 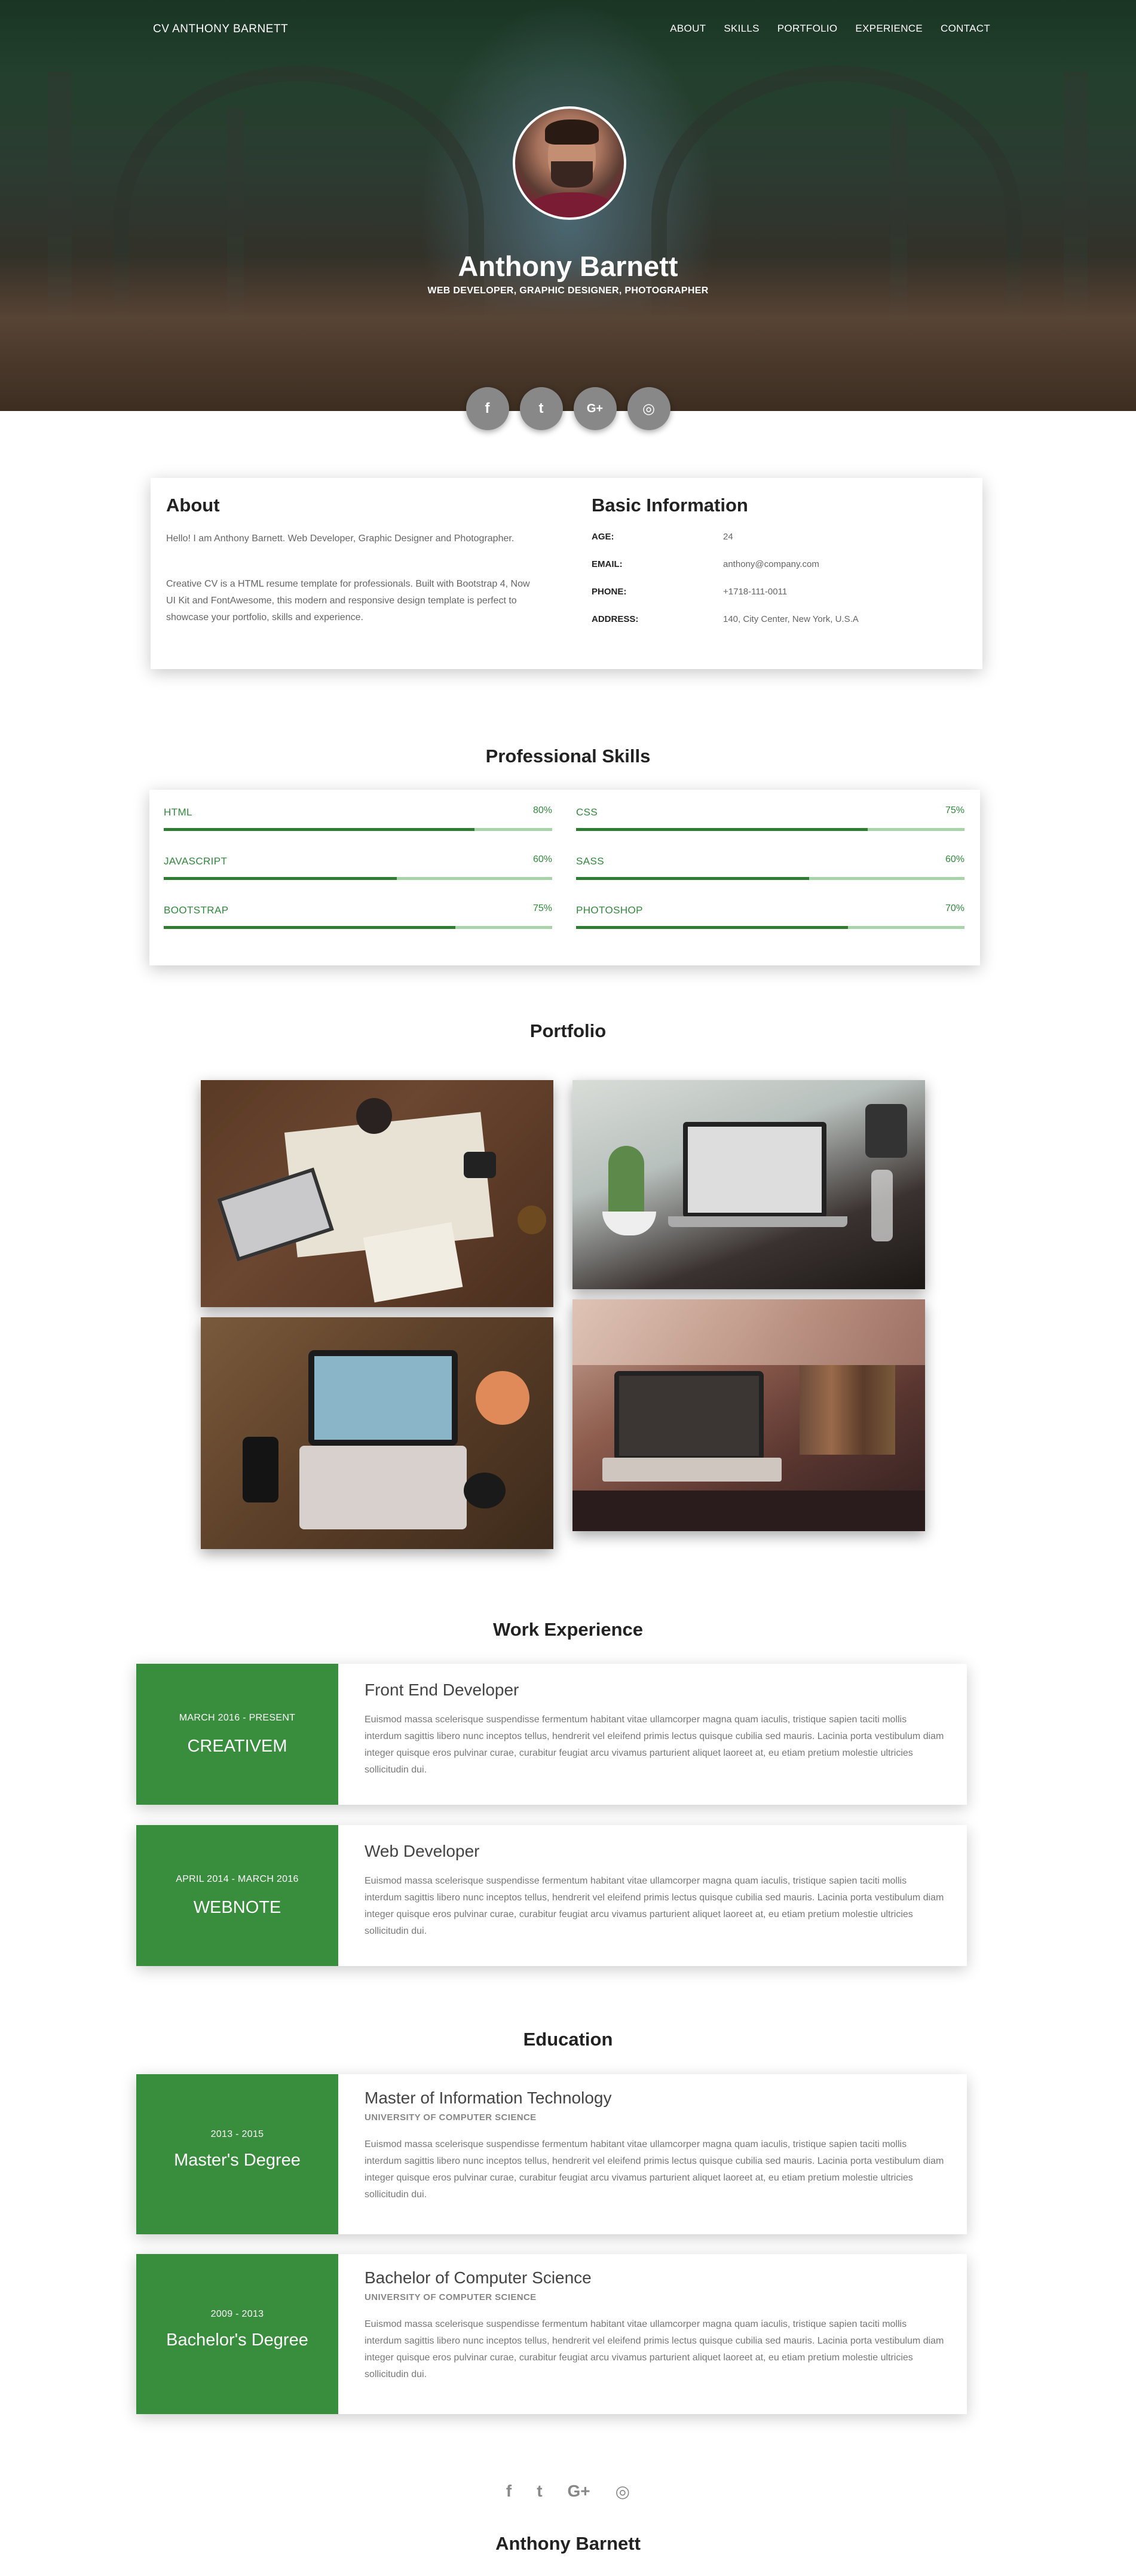 What do you see at coordinates (609, 910) in the screenshot?
I see `skill-name: PHOTOSHOP` at bounding box center [609, 910].